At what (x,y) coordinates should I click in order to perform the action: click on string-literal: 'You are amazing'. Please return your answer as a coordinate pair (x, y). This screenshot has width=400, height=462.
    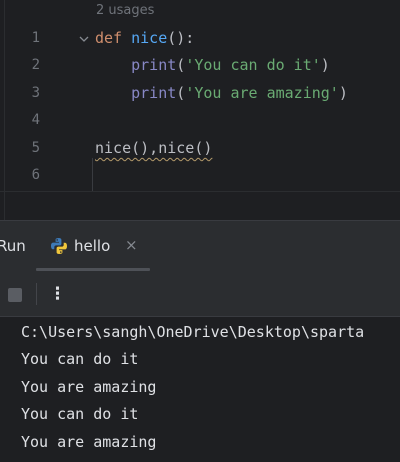
    Looking at the image, I should click on (262, 93).